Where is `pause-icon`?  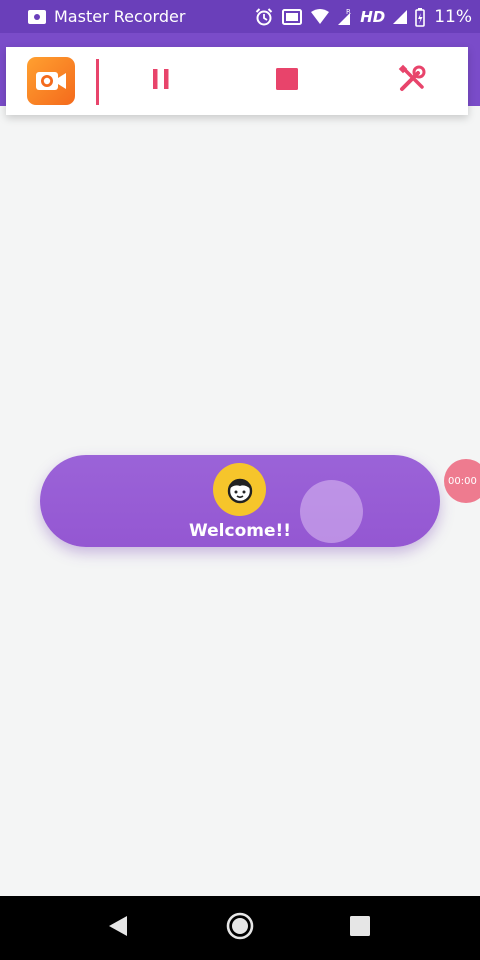 pause-icon is located at coordinates (161, 81).